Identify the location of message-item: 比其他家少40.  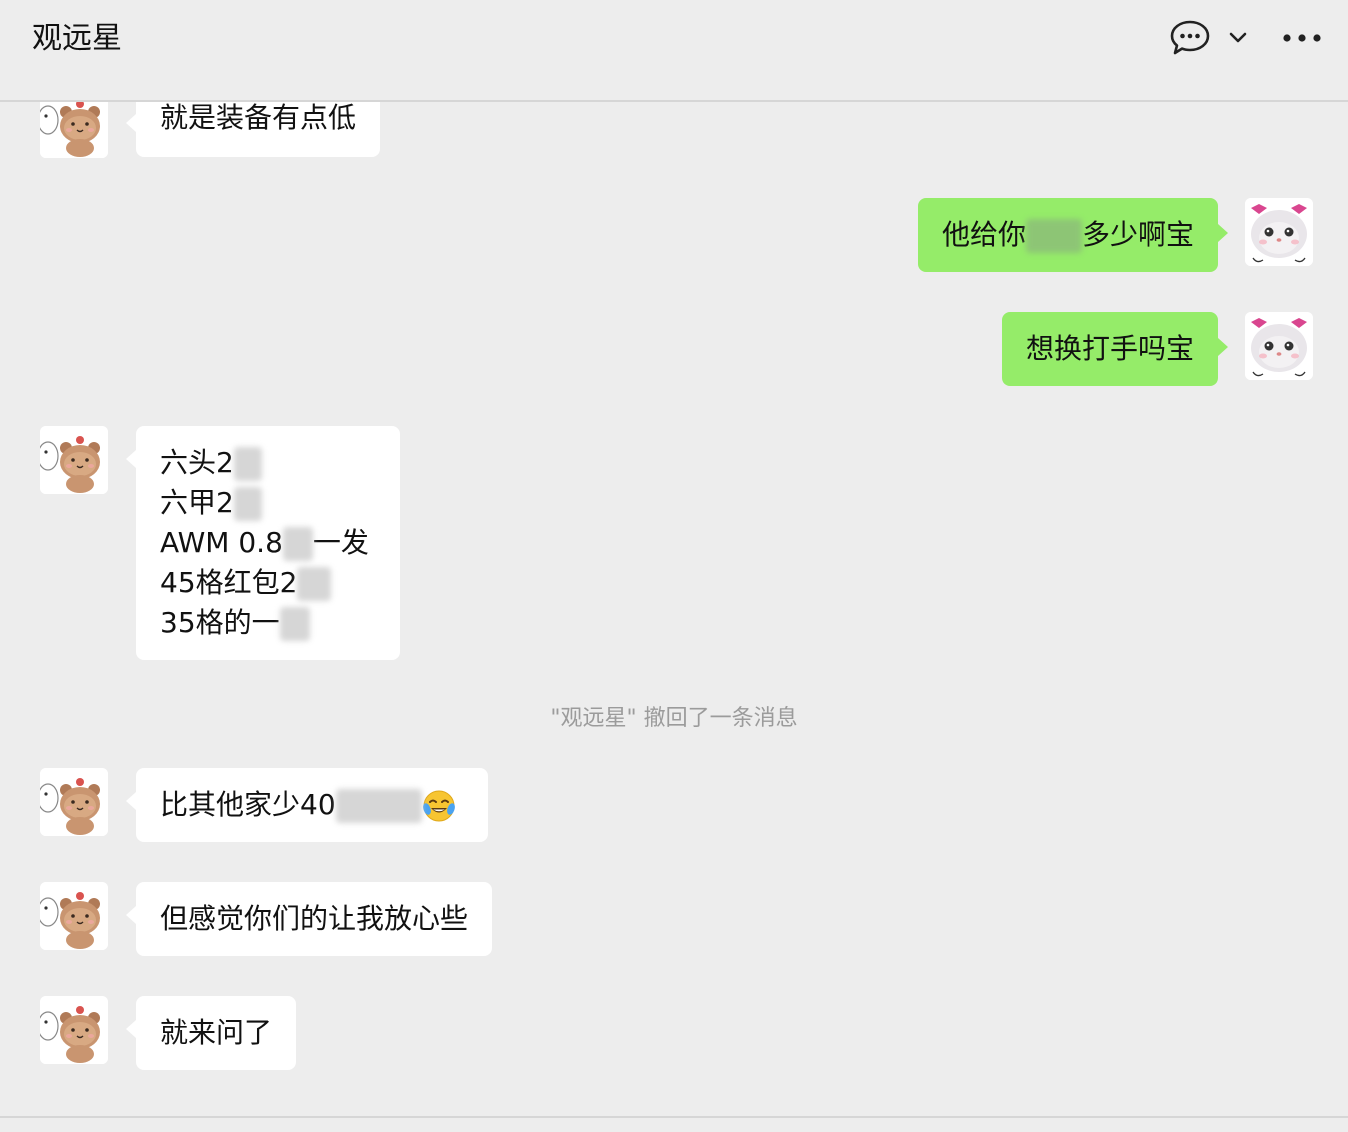
(300, 808).